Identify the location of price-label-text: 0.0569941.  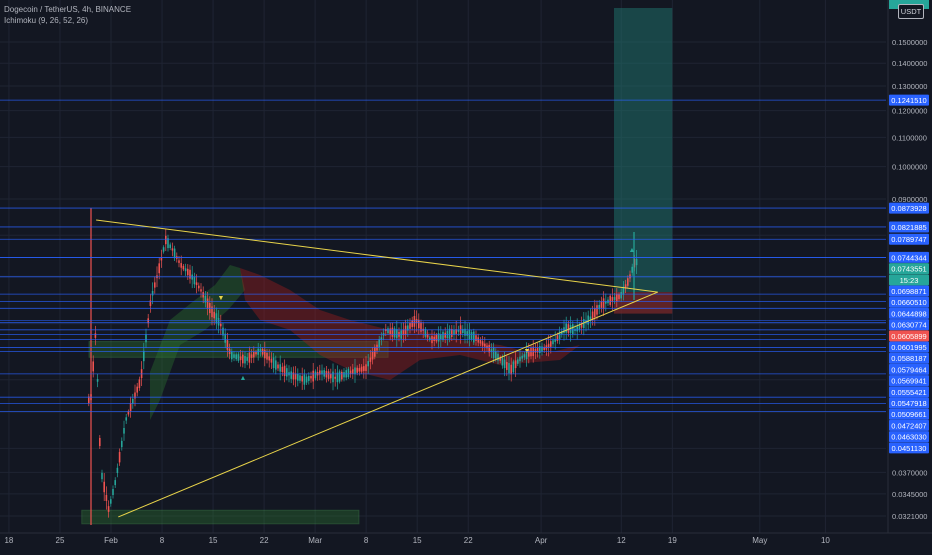
(908, 381).